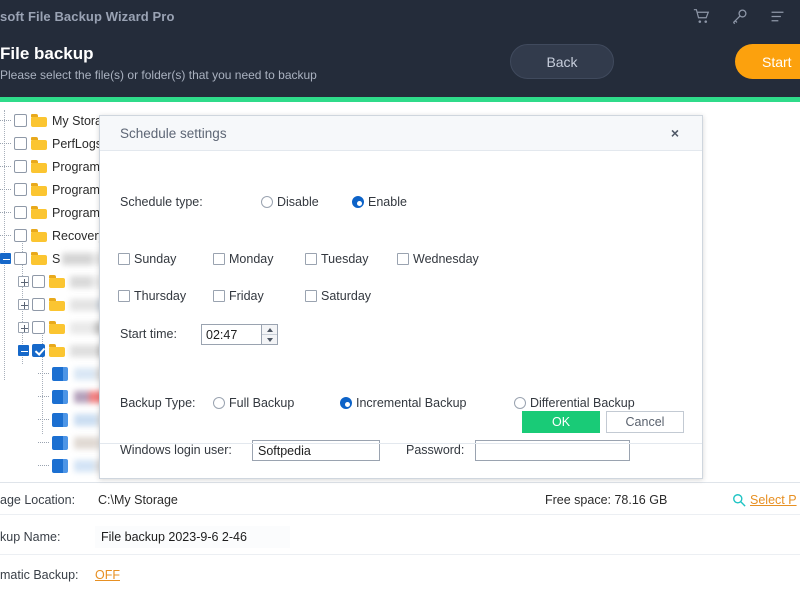 The image size is (800, 600). Describe the element at coordinates (582, 403) in the screenshot. I see `radio-label: Differential Backup` at that location.